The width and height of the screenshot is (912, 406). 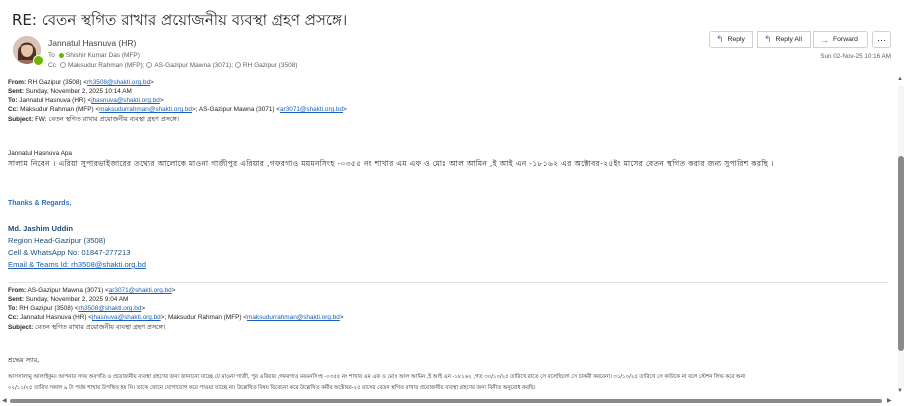 I want to click on forward-label: Forward, so click(x=845, y=39).